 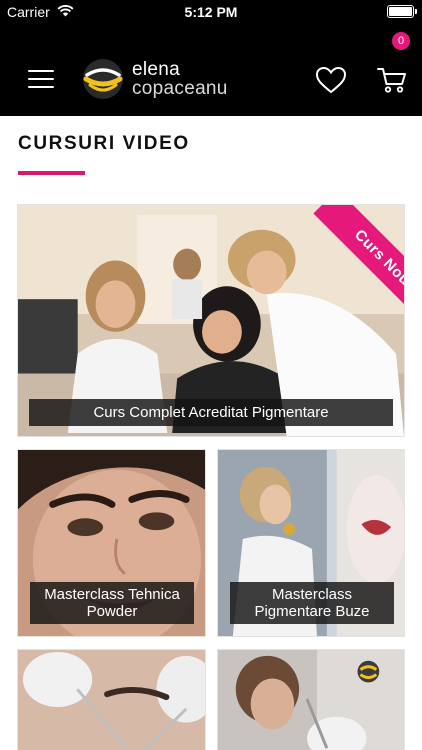 I want to click on app-header: elena copaceanu 0, so click(x=211, y=70).